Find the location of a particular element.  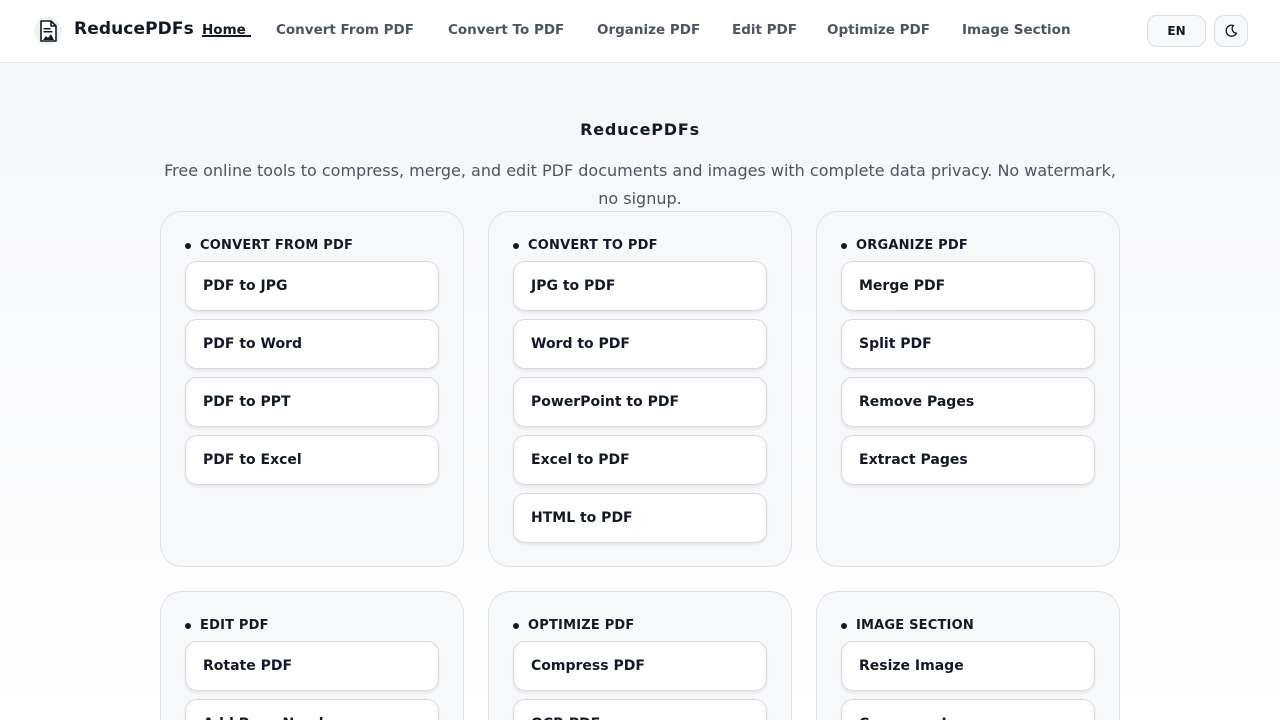

nav-item-edit-pdf: Edit PDF is located at coordinates (764, 30).